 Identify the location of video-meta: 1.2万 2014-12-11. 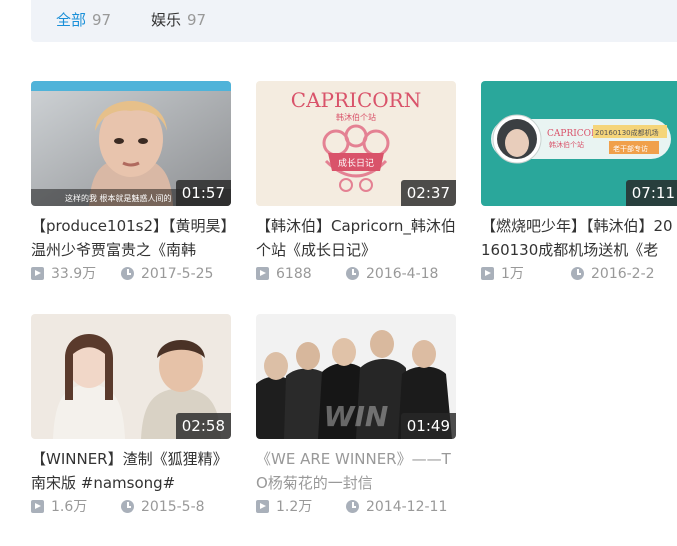
(356, 508).